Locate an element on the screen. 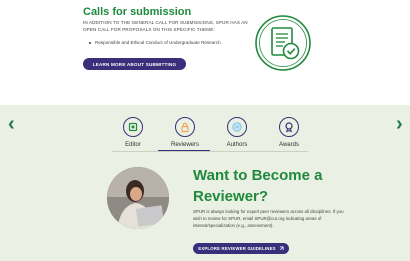 This screenshot has height=261, width=410. bullet-icon is located at coordinates (90, 42).